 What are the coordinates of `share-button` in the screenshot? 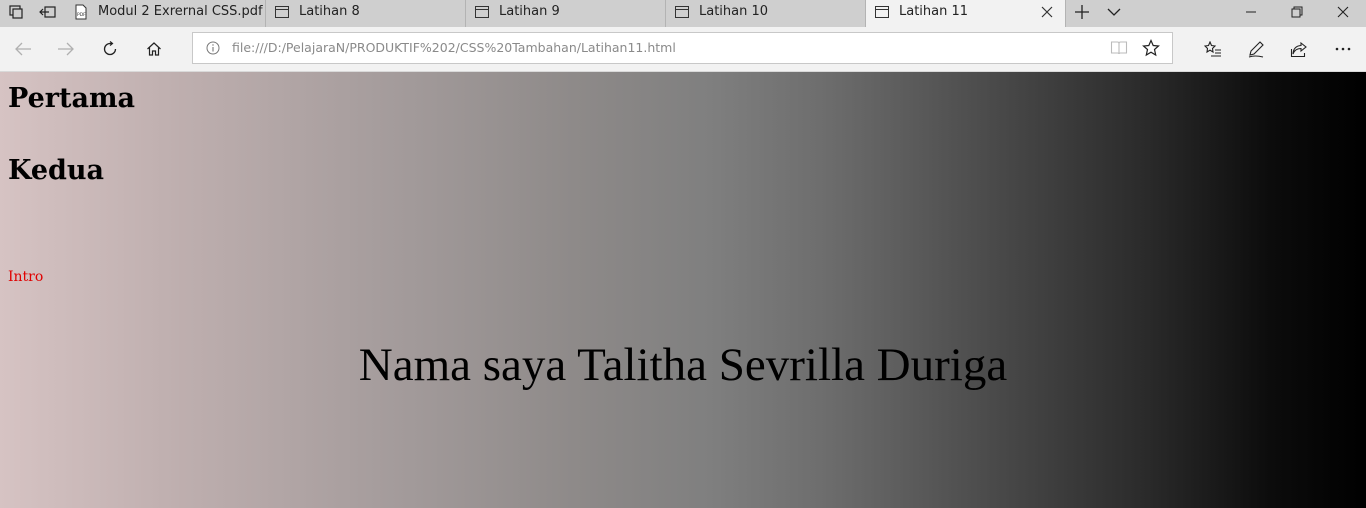 It's located at (1299, 49).